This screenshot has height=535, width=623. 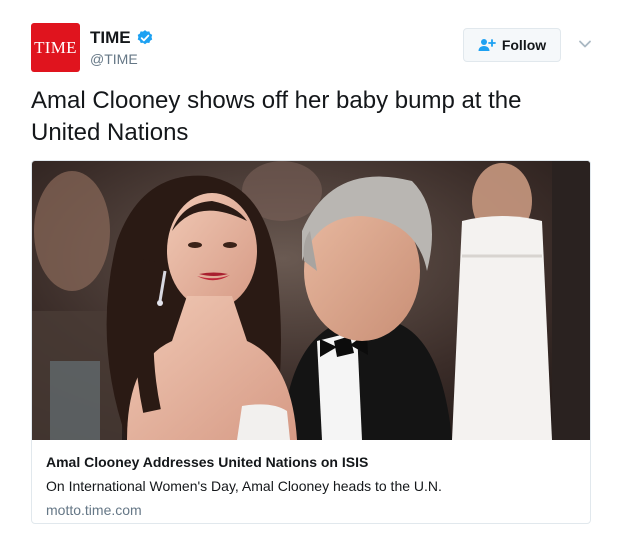 I want to click on avatar: TIME, so click(x=55, y=47).